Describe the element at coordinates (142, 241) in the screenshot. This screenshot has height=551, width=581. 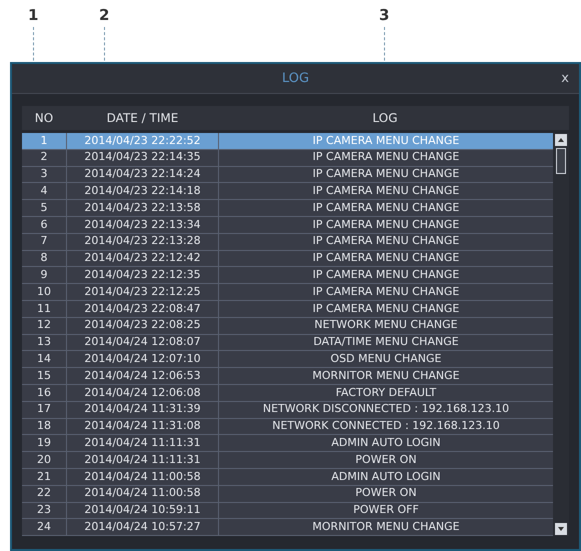
I see `table-cell: 2014/04/23 22:13:28` at that location.